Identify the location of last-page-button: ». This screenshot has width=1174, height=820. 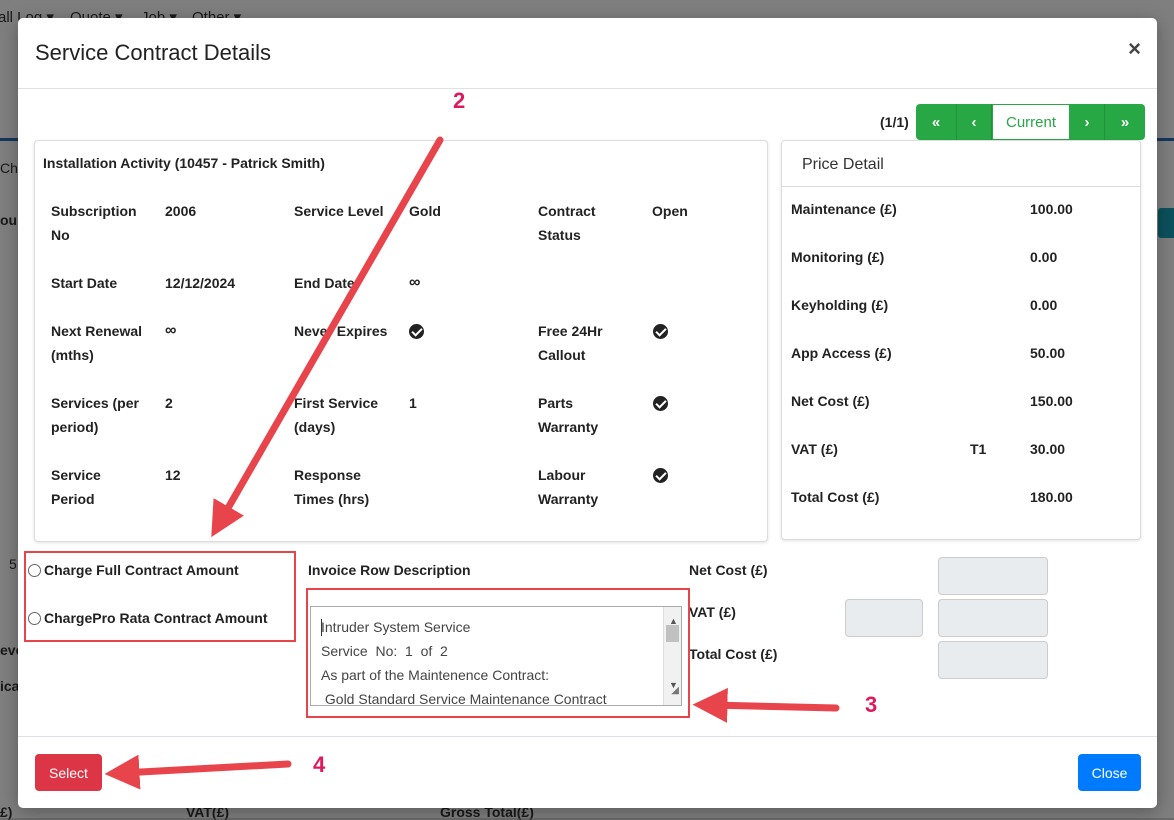
(1125, 122).